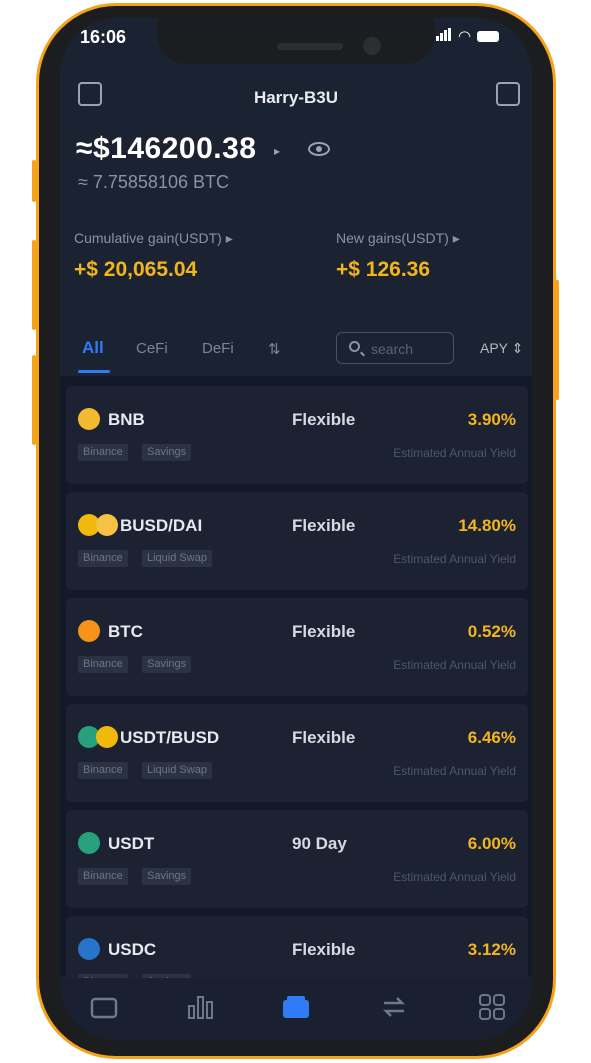 The width and height of the screenshot is (591, 1063). What do you see at coordinates (274, 349) in the screenshot?
I see `tab-filter: ⇅` at bounding box center [274, 349].